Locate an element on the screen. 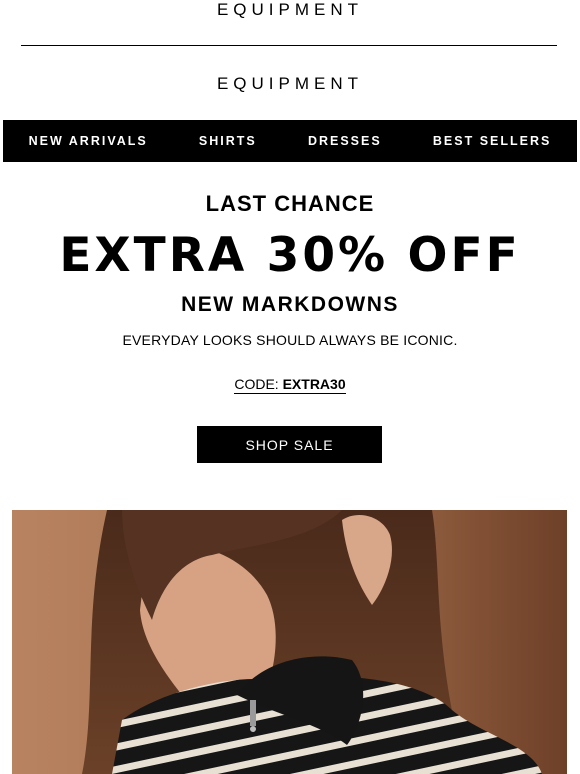  nav-item-best-sellers: BEST SELLERS is located at coordinates (492, 141).